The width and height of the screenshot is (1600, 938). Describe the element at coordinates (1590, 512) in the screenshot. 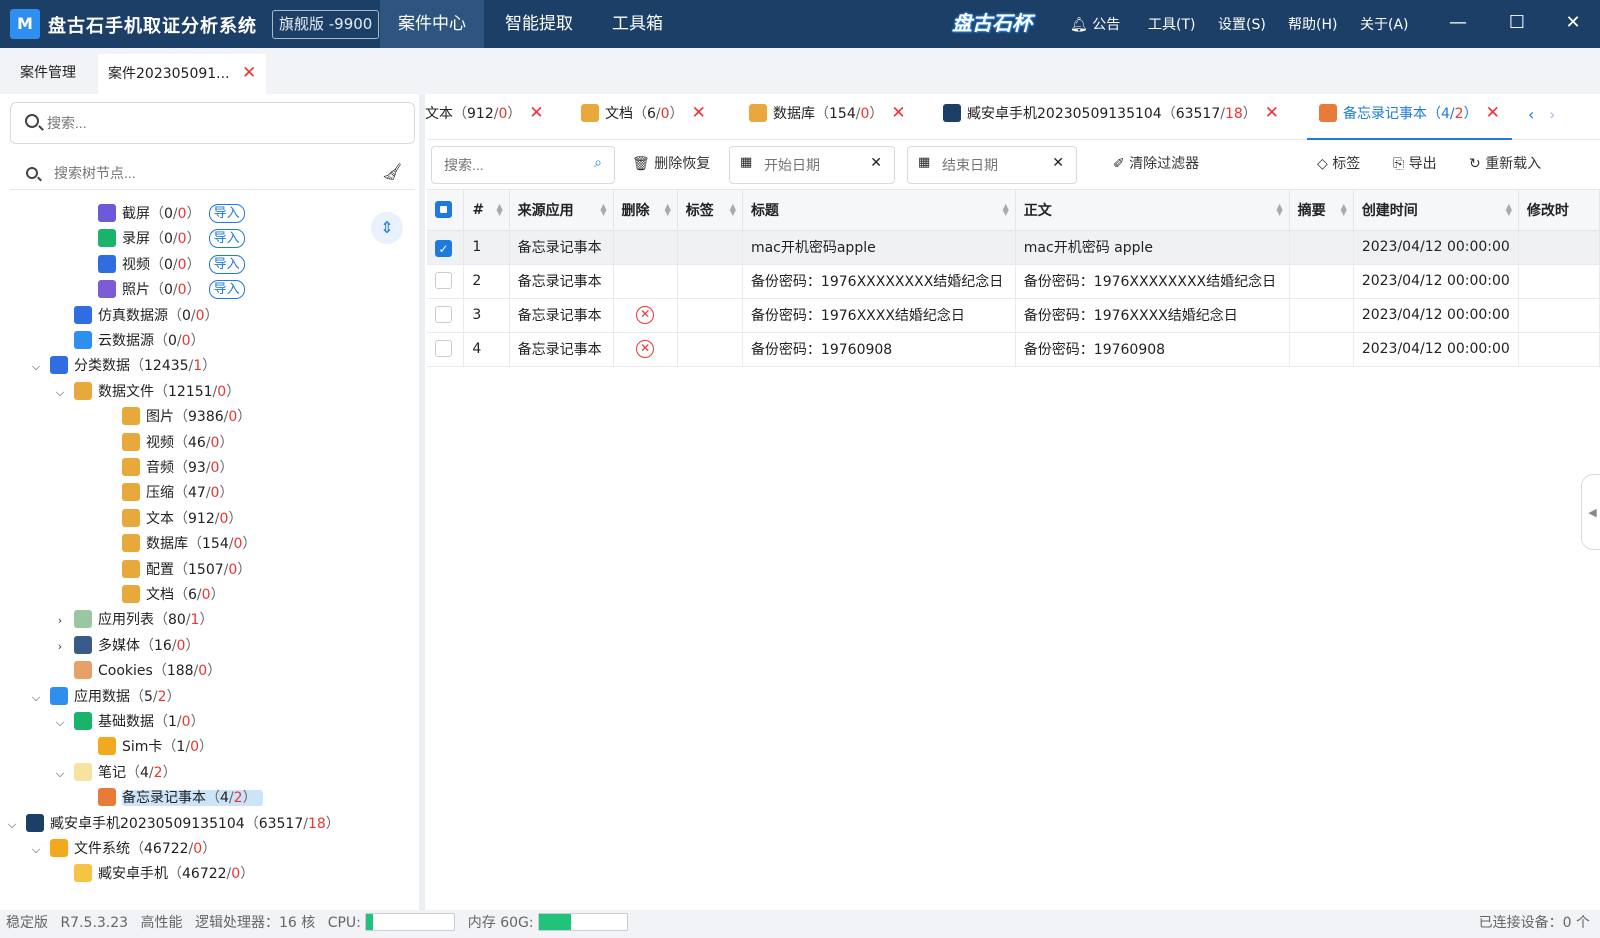

I see `side-panel-toggle-icon: ◀` at that location.